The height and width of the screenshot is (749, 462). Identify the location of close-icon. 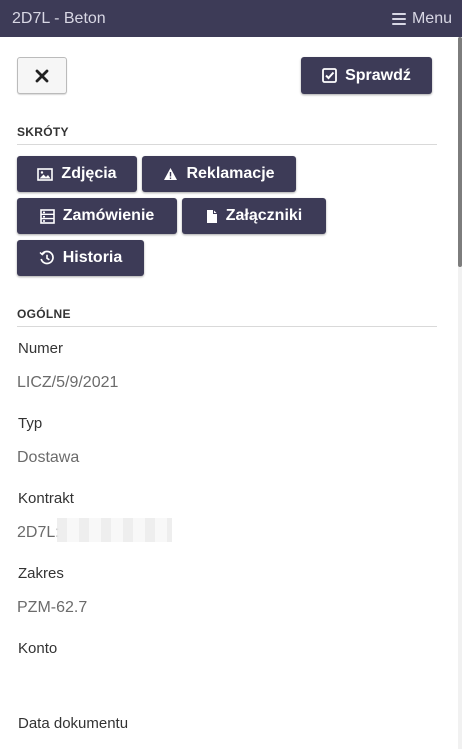
(42, 76).